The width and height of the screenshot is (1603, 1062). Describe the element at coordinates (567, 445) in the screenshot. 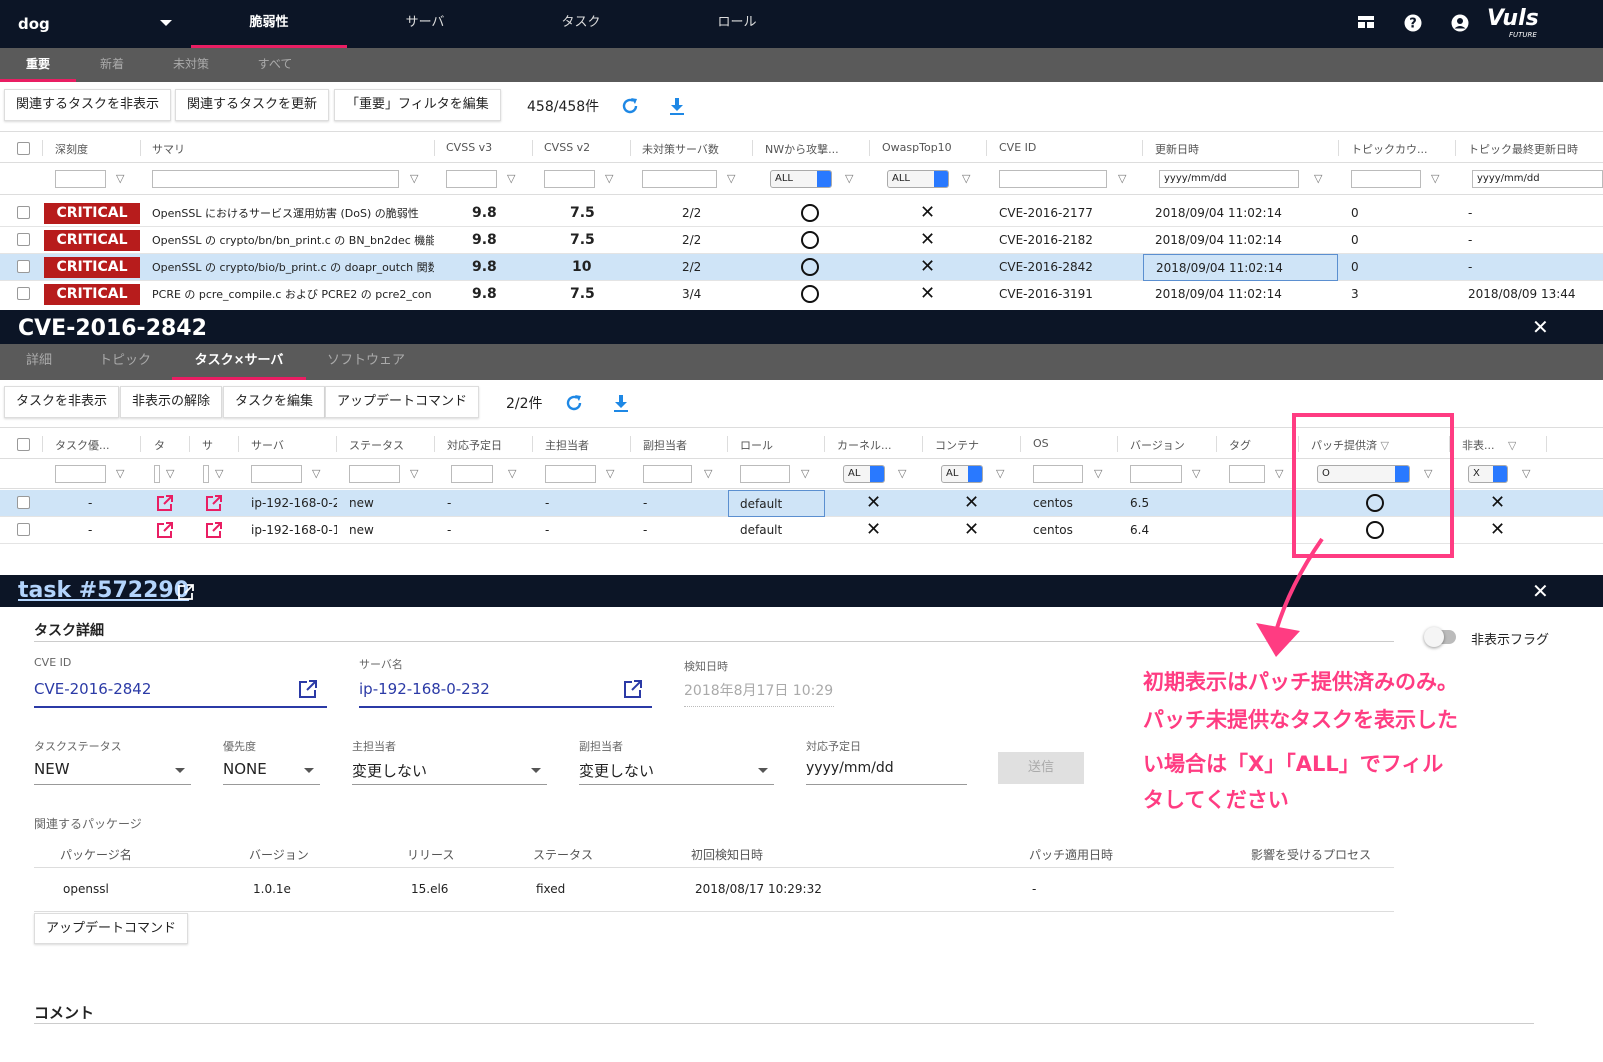

I see `col-main-assignee: 主担当者` at that location.